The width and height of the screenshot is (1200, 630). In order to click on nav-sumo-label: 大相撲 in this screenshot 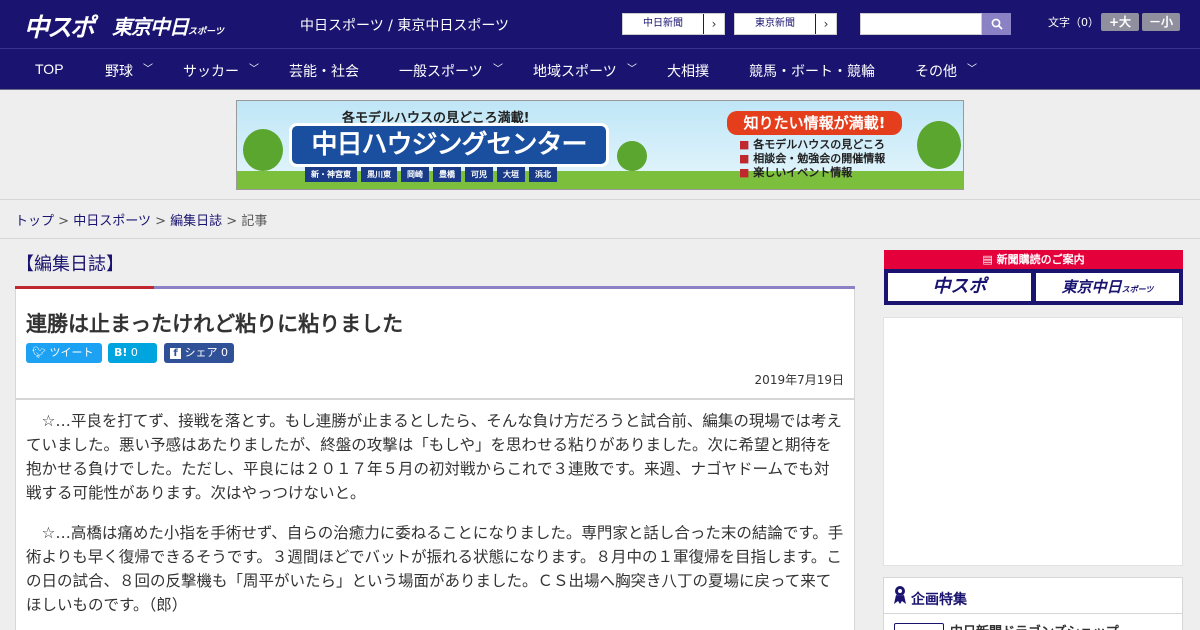, I will do `click(688, 71)`.